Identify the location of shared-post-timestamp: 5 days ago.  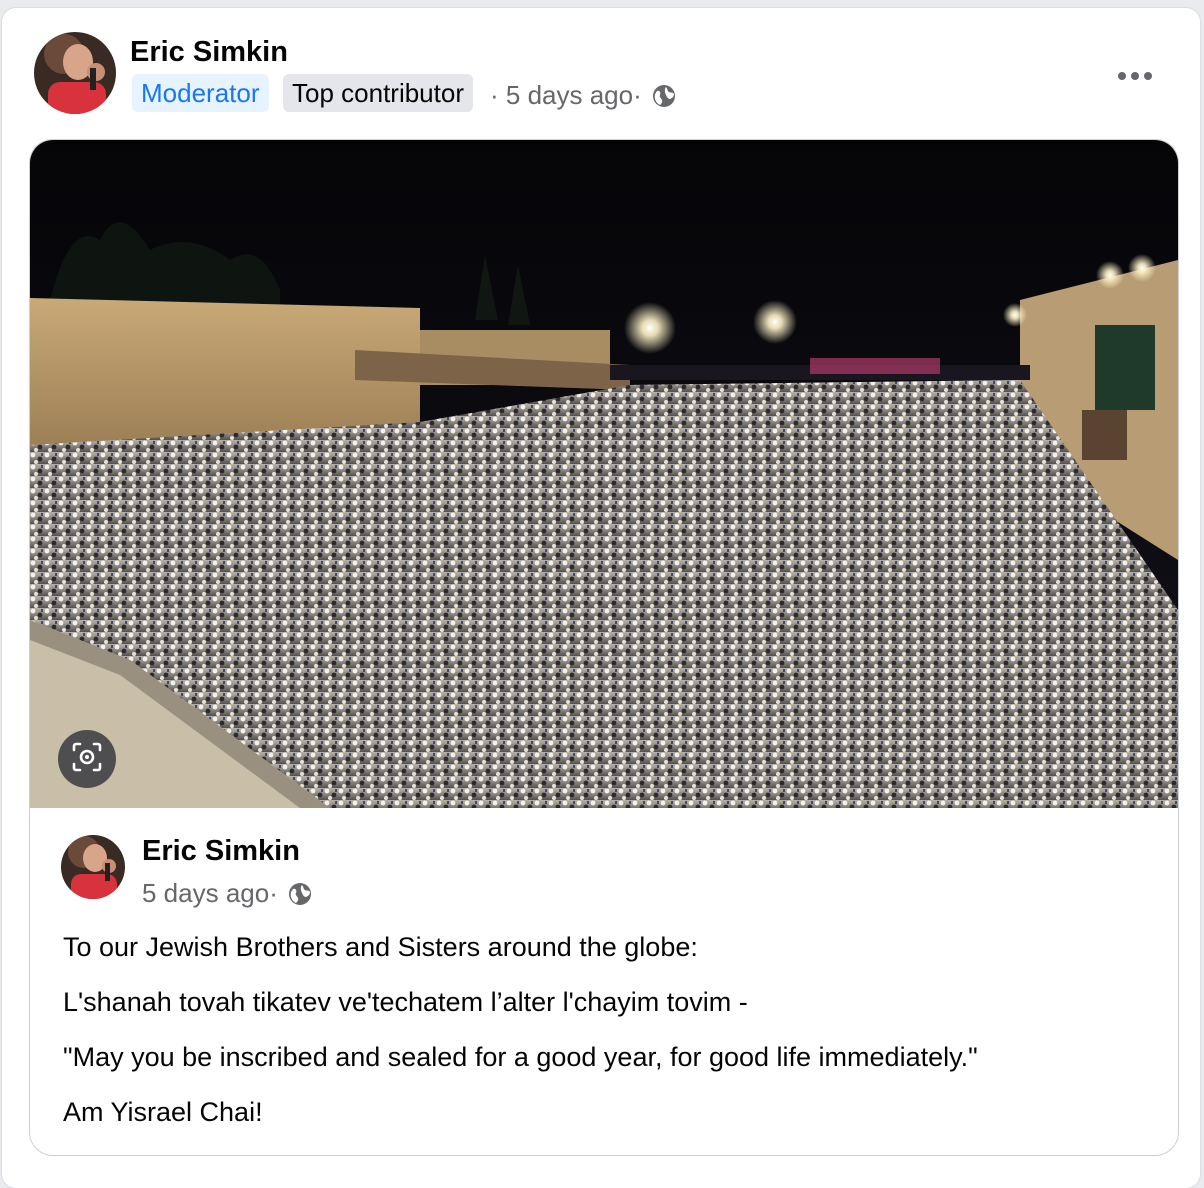
(205, 893).